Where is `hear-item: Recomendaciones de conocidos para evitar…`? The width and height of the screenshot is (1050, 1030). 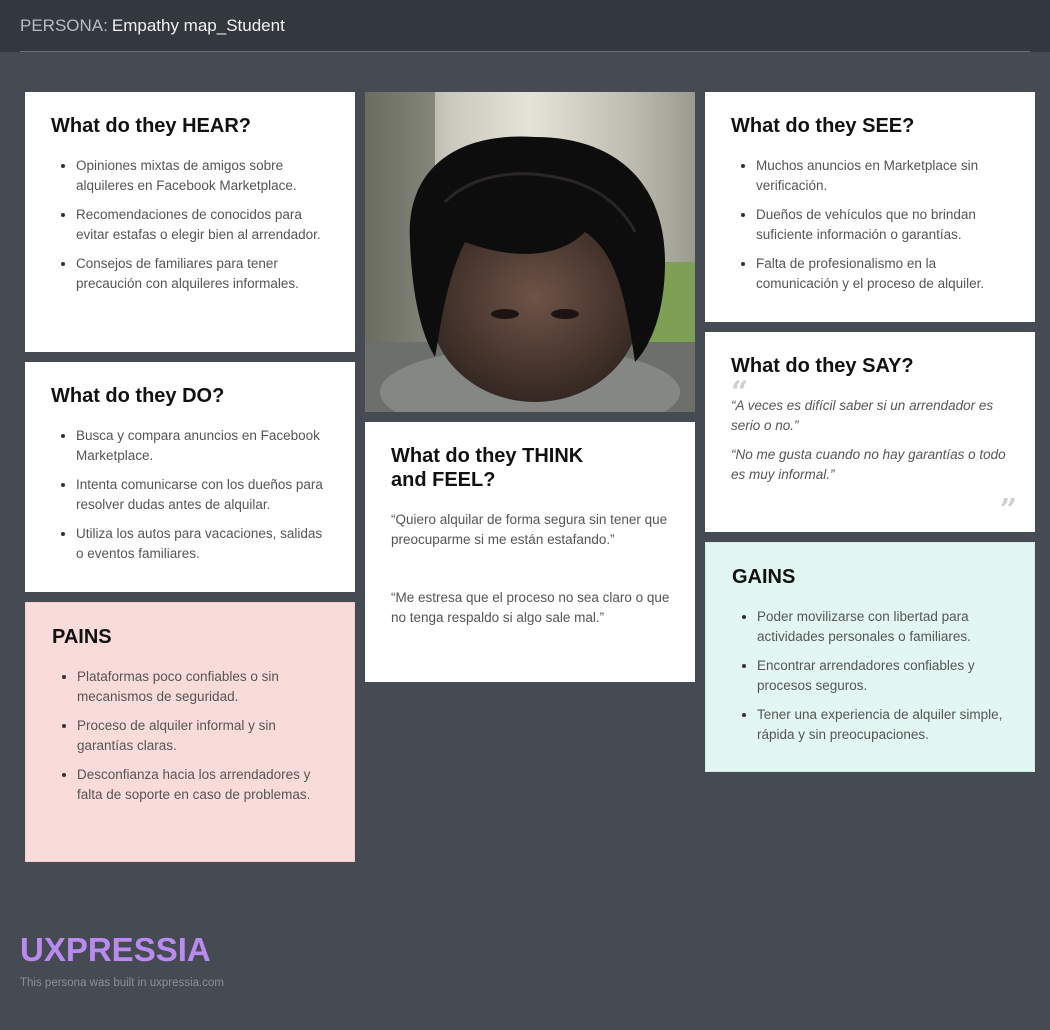 hear-item: Recomendaciones de conocidos para evitar… is located at coordinates (202, 224).